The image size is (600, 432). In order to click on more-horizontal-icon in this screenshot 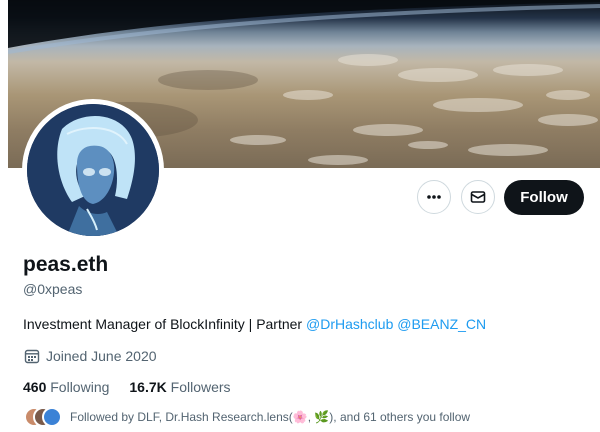, I will do `click(434, 197)`.